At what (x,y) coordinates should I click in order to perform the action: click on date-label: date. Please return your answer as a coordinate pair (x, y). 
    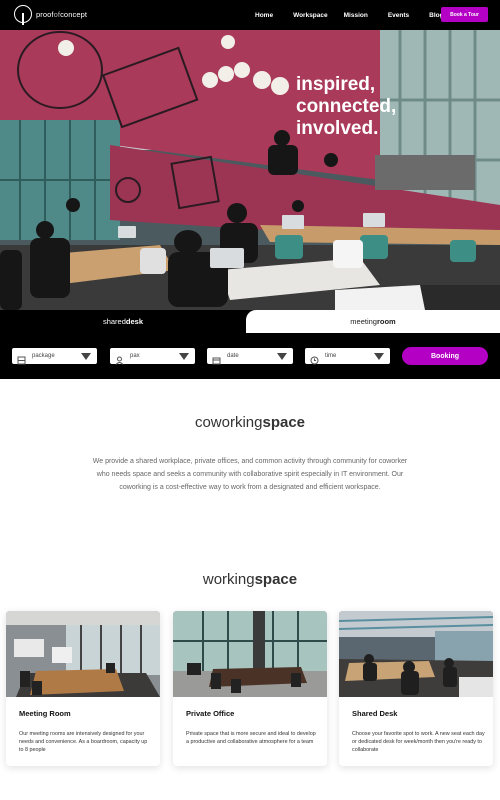
    Looking at the image, I should click on (233, 356).